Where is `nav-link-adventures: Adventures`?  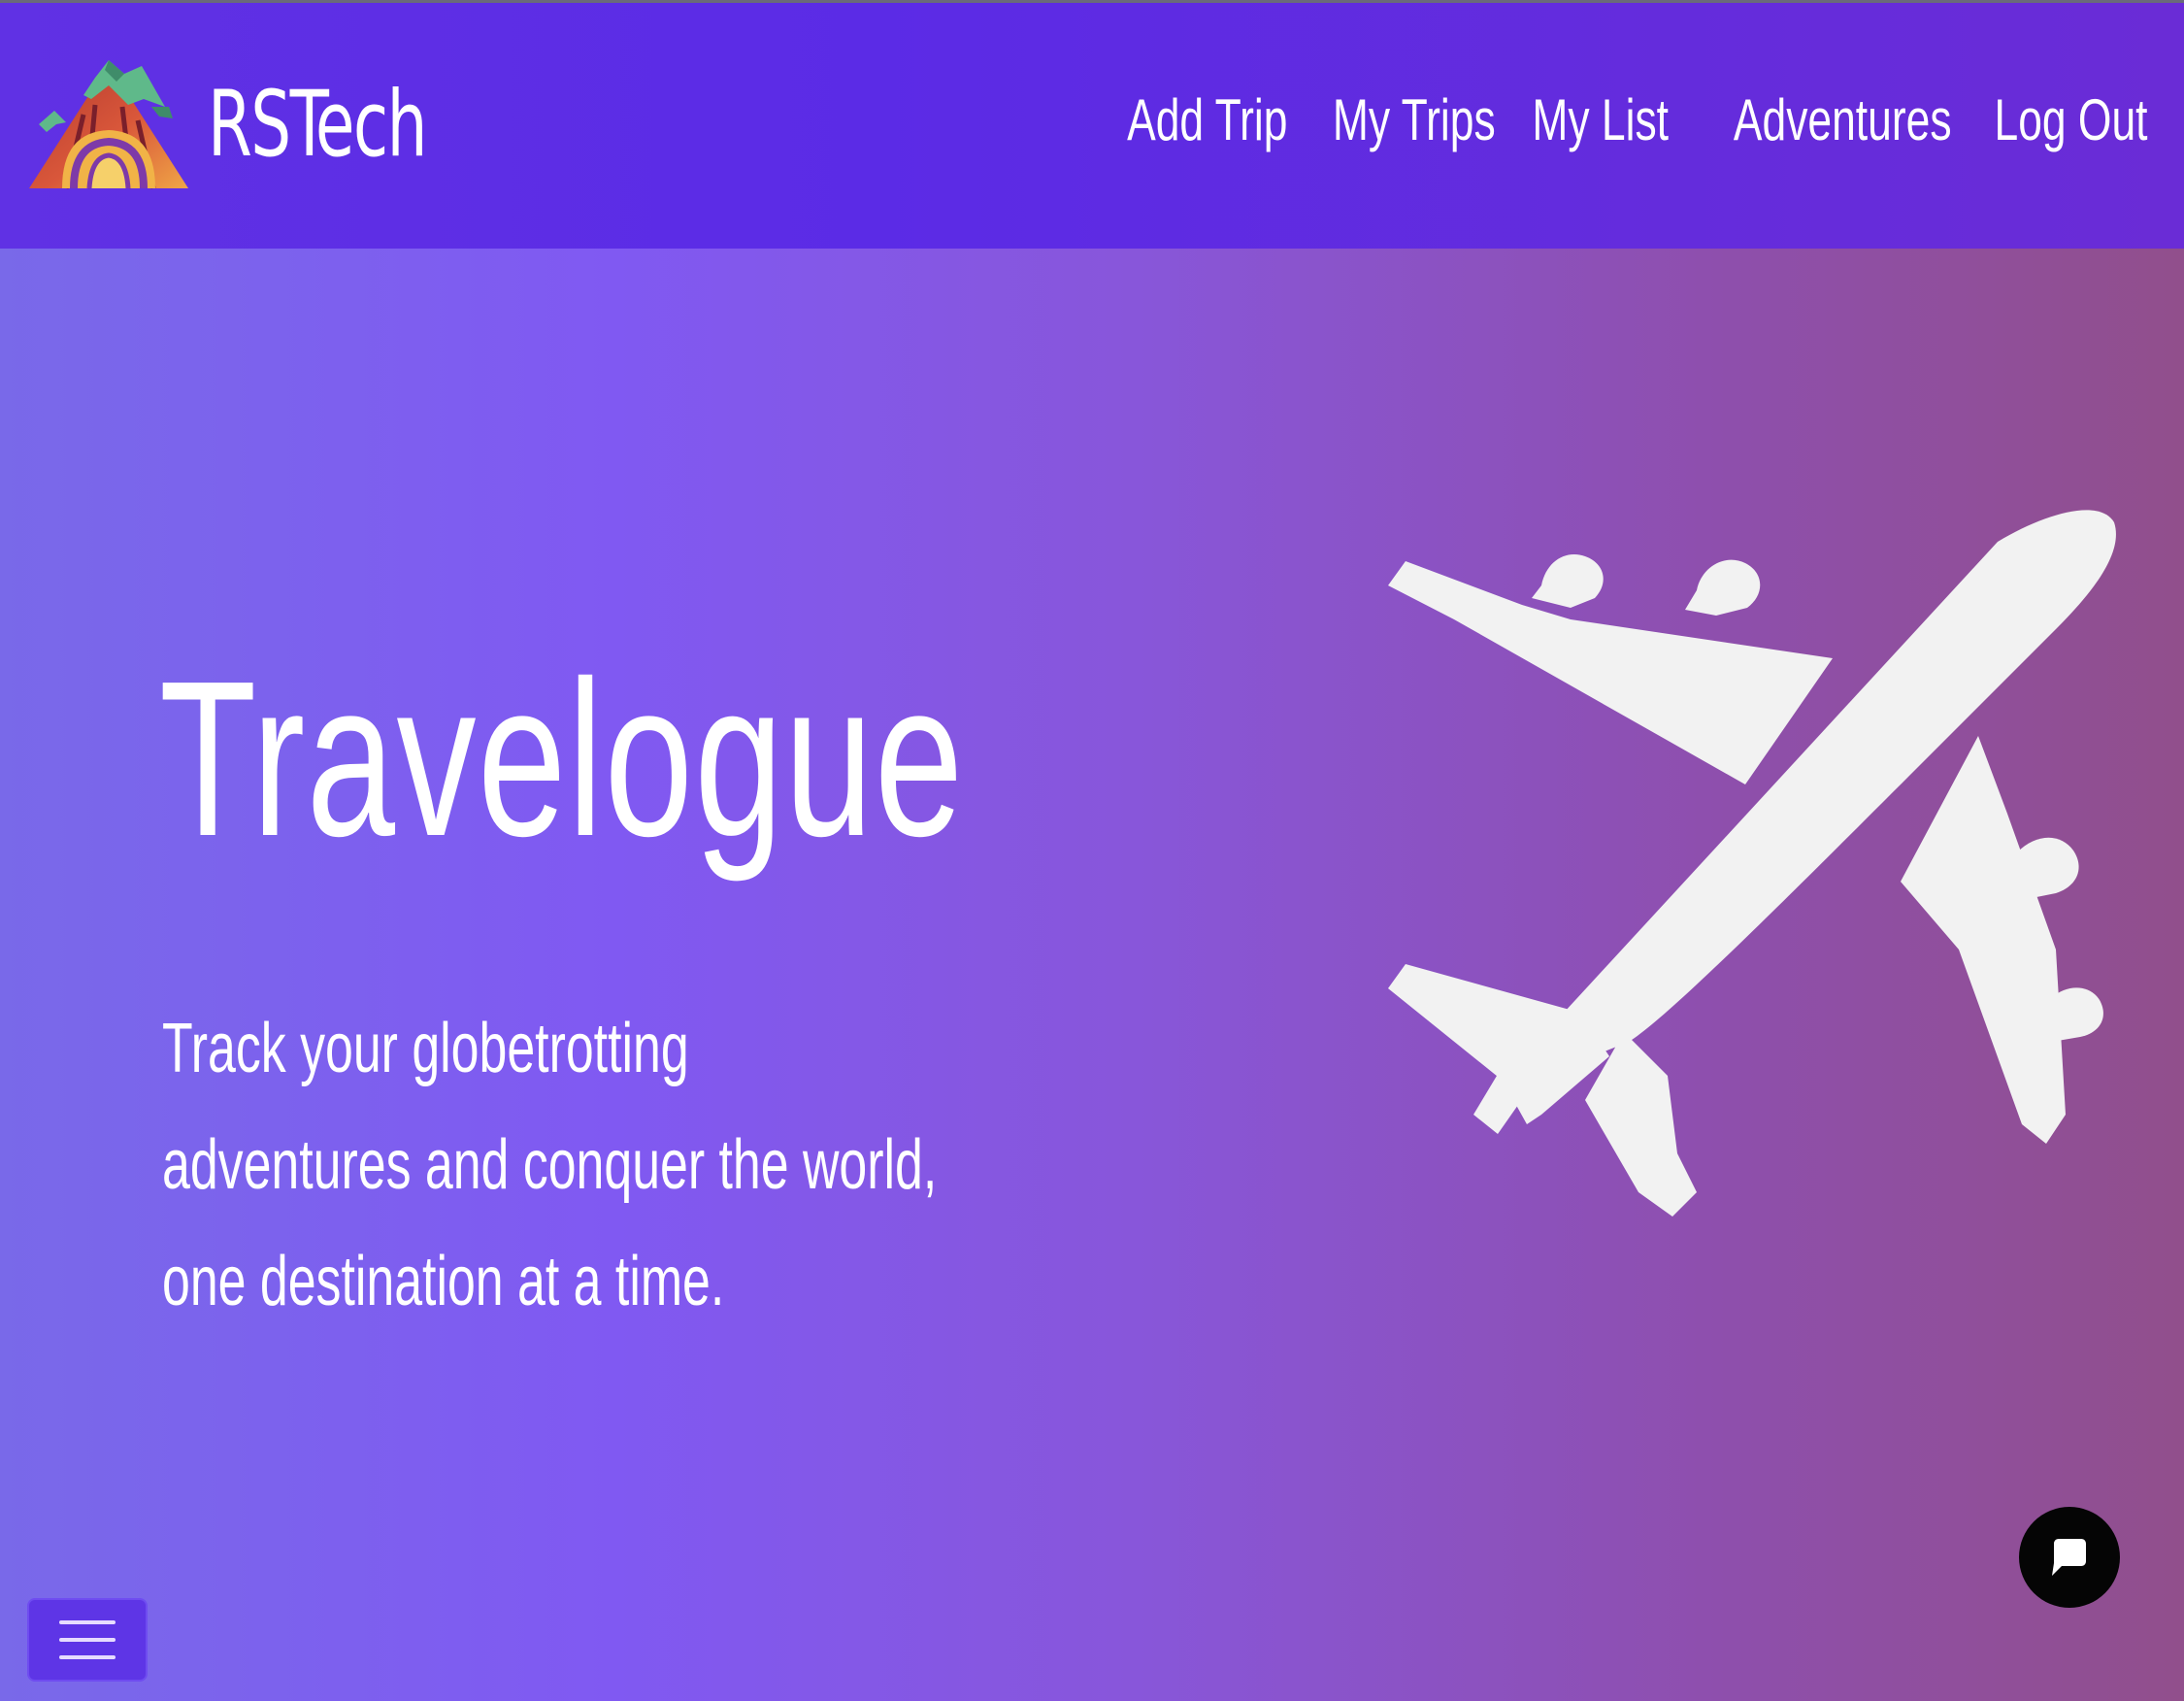 nav-link-adventures: Adventures is located at coordinates (1843, 119).